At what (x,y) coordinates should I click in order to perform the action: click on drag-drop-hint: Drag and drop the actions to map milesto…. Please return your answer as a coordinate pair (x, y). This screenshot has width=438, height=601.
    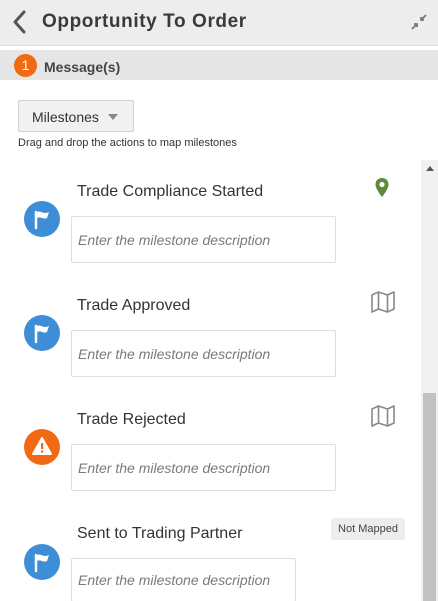
    Looking at the image, I should click on (127, 143).